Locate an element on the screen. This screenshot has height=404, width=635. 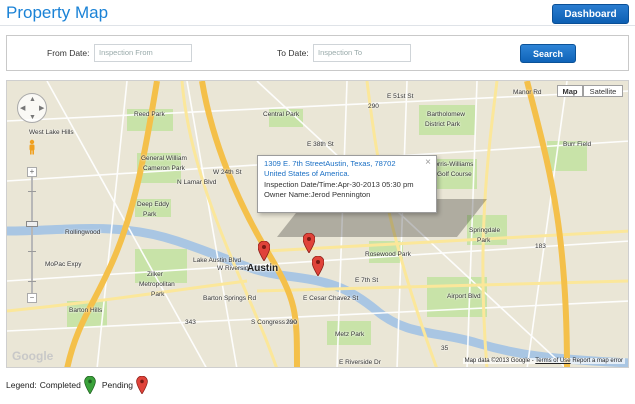
pegman-icon is located at coordinates (32, 147).